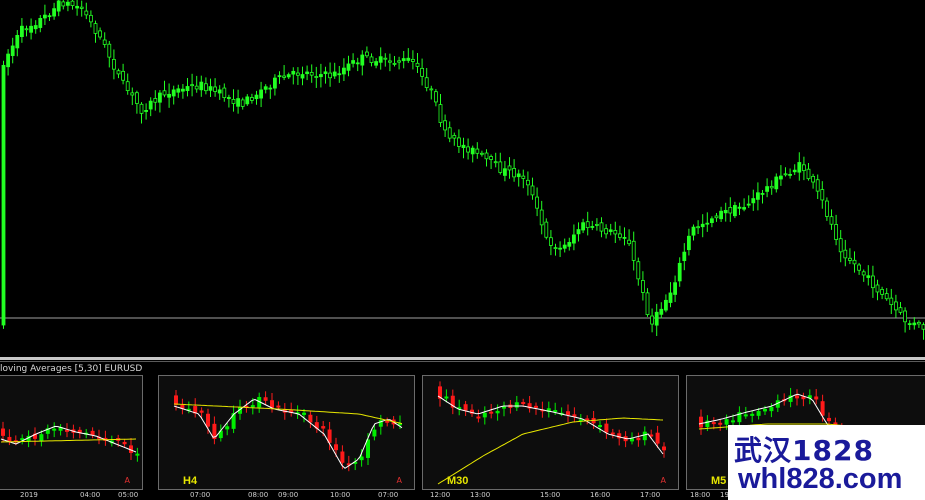 The height and width of the screenshot is (500, 925). What do you see at coordinates (820, 479) in the screenshot?
I see `watermark-line-2: whl828.com` at bounding box center [820, 479].